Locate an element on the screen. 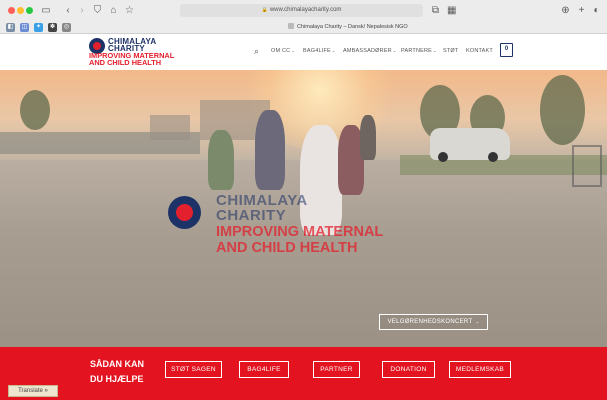 The image size is (607, 400). hero-logo-icon is located at coordinates (184, 212).